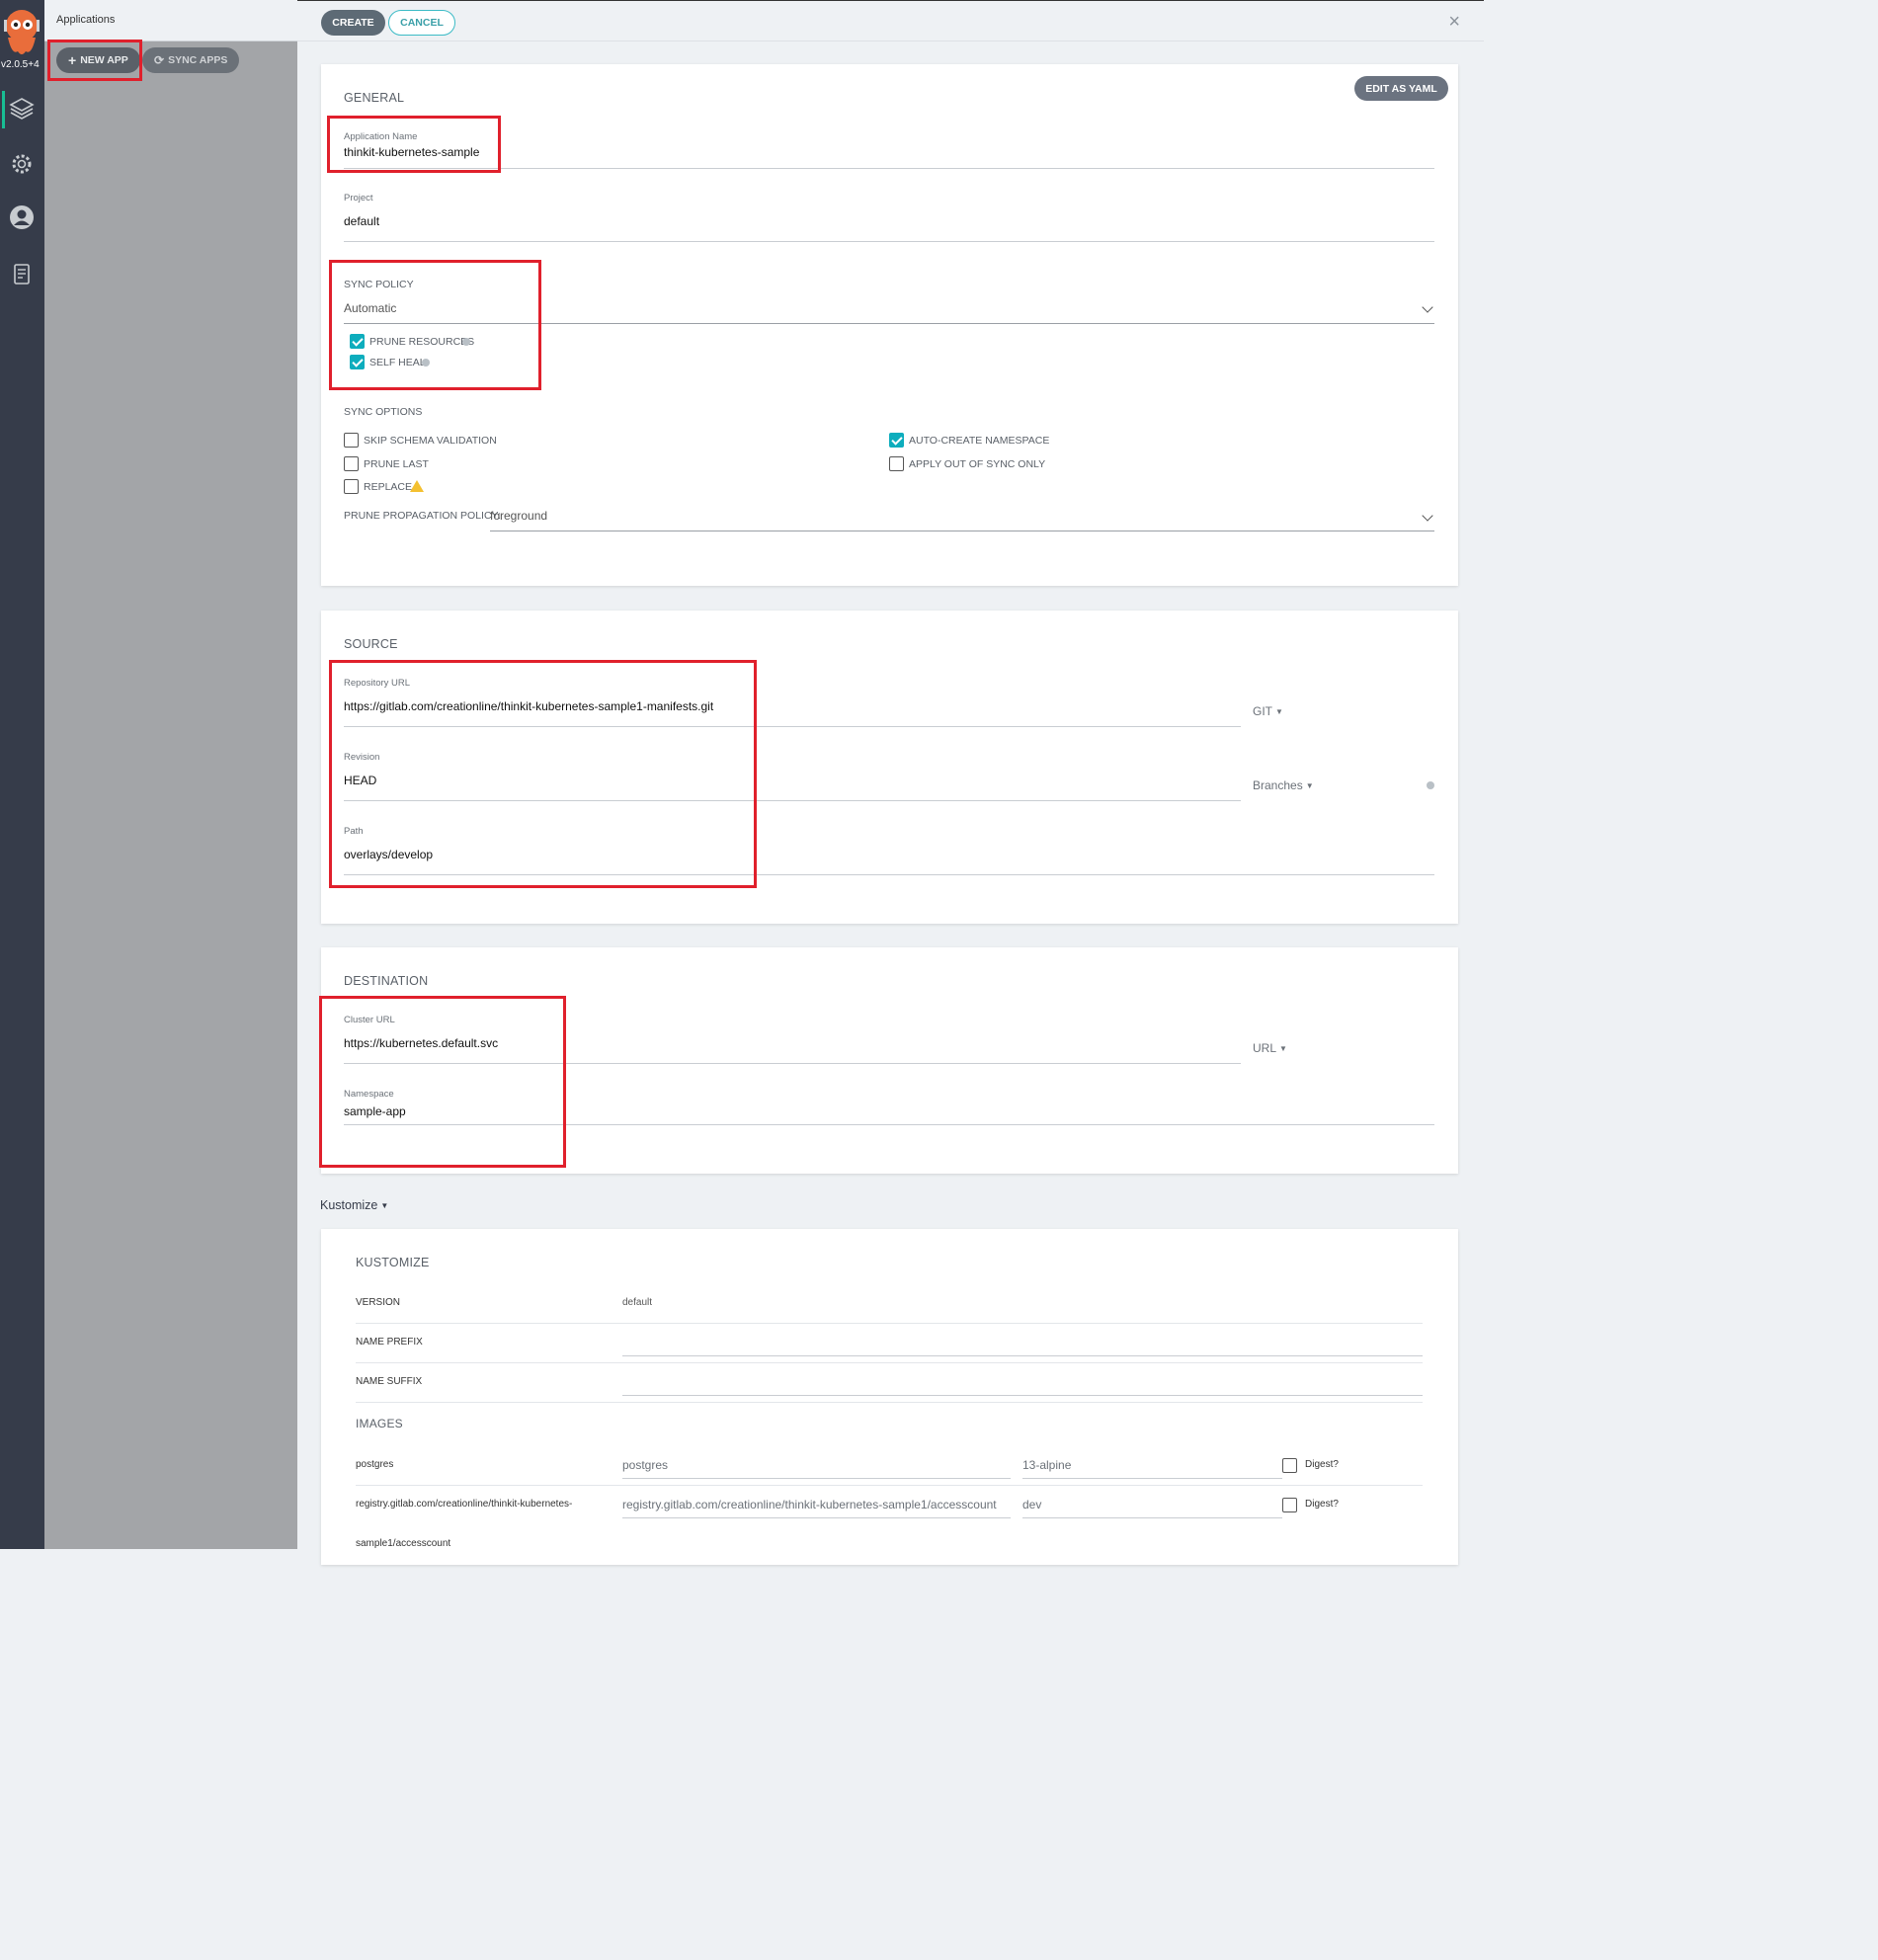 The image size is (1878, 1960). I want to click on namespace-underline, so click(889, 1124).